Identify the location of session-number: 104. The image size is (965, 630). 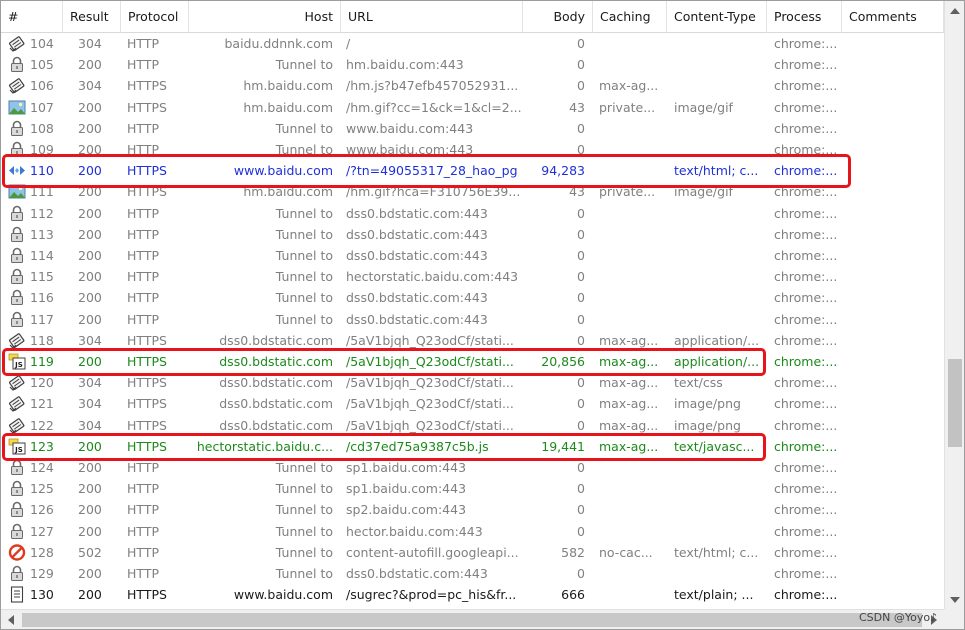
(42, 43).